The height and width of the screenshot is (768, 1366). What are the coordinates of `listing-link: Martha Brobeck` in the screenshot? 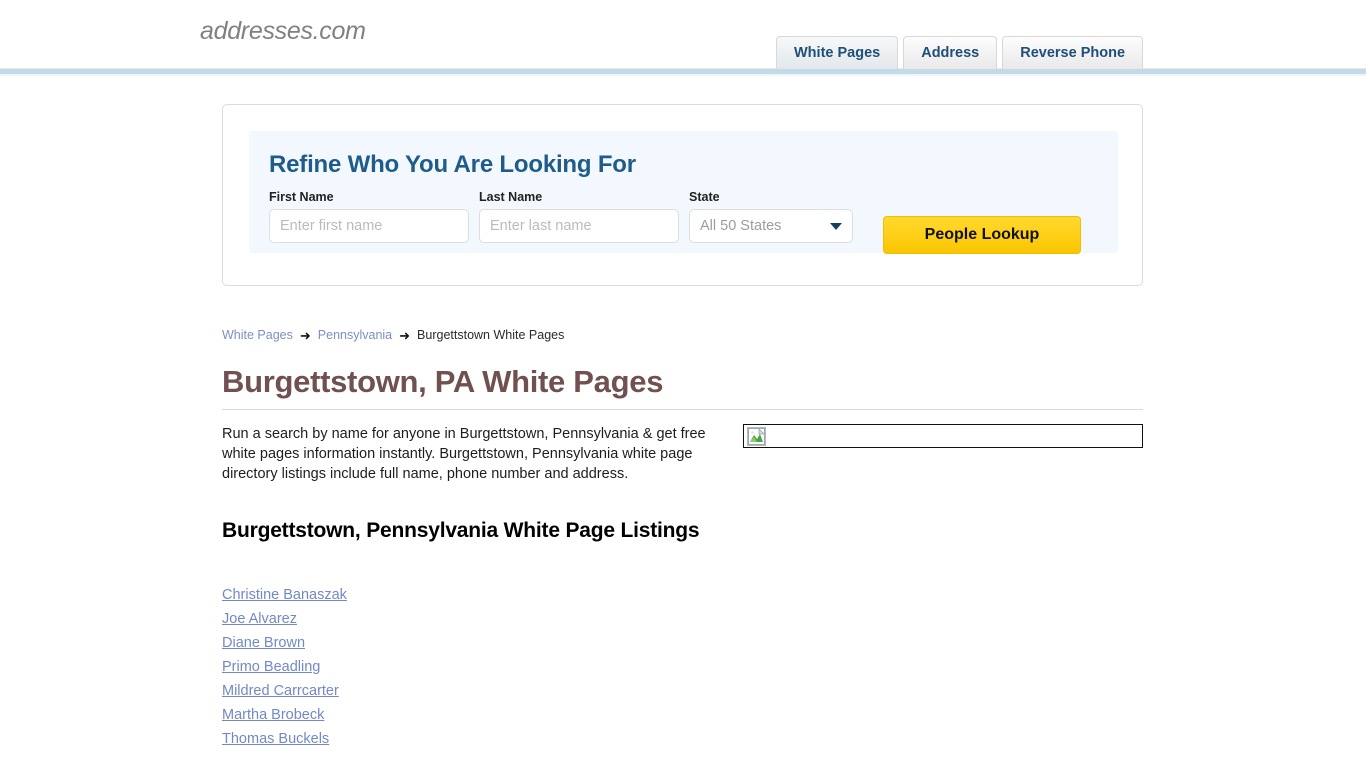 It's located at (273, 715).